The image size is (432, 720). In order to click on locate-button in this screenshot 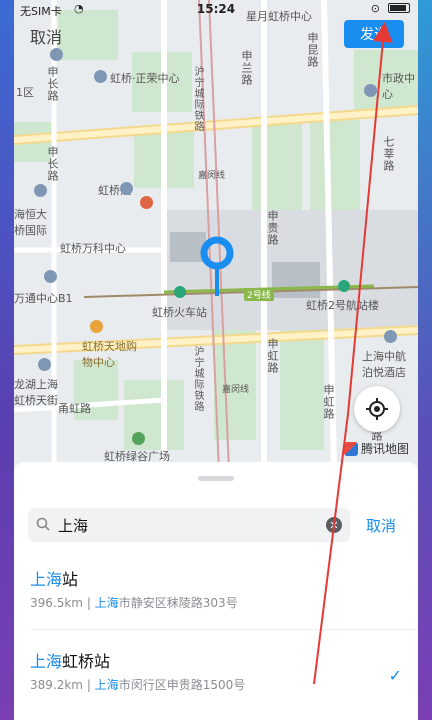, I will do `click(377, 409)`.